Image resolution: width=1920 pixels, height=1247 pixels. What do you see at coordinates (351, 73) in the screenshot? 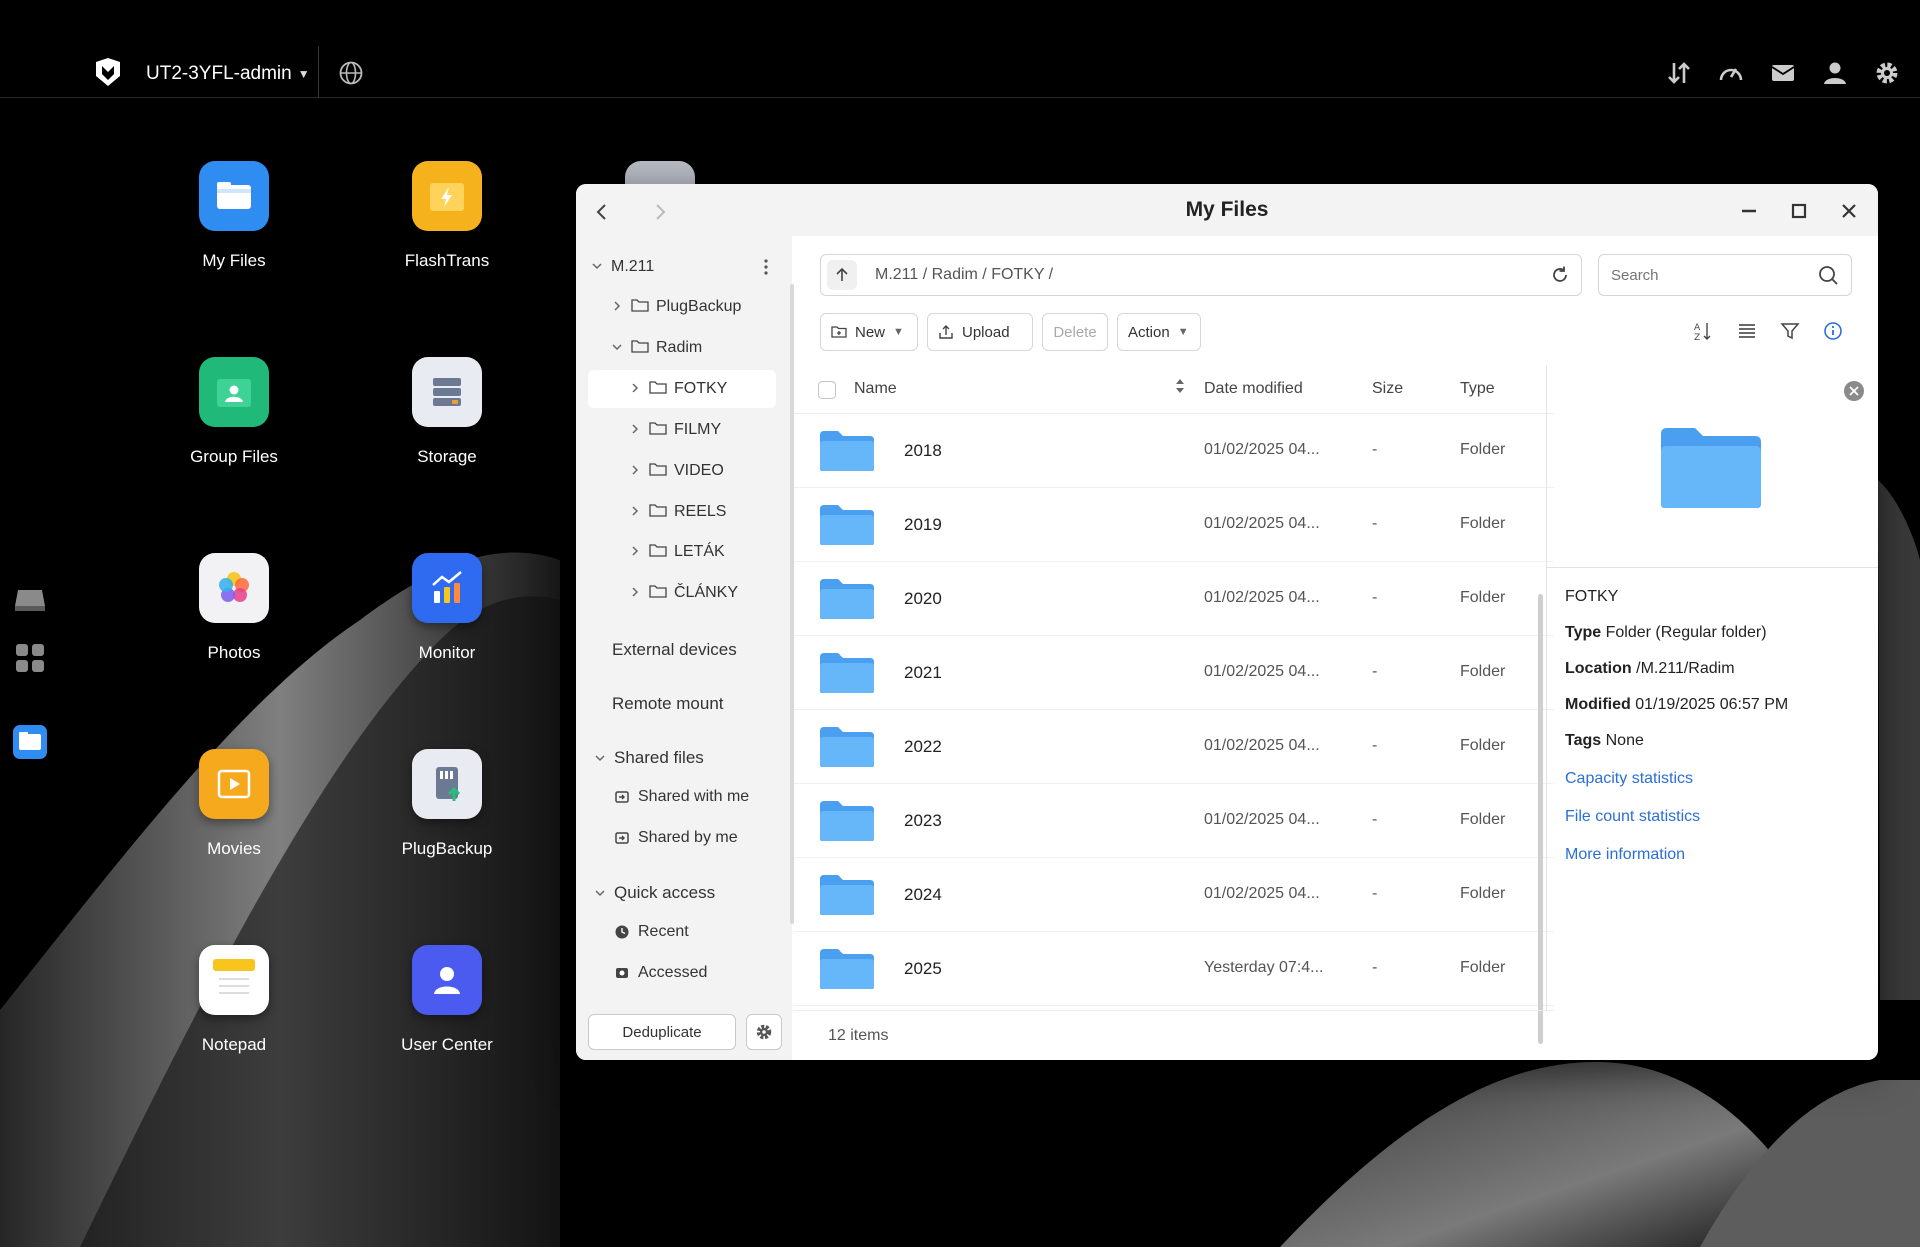
I see `globe-icon` at bounding box center [351, 73].